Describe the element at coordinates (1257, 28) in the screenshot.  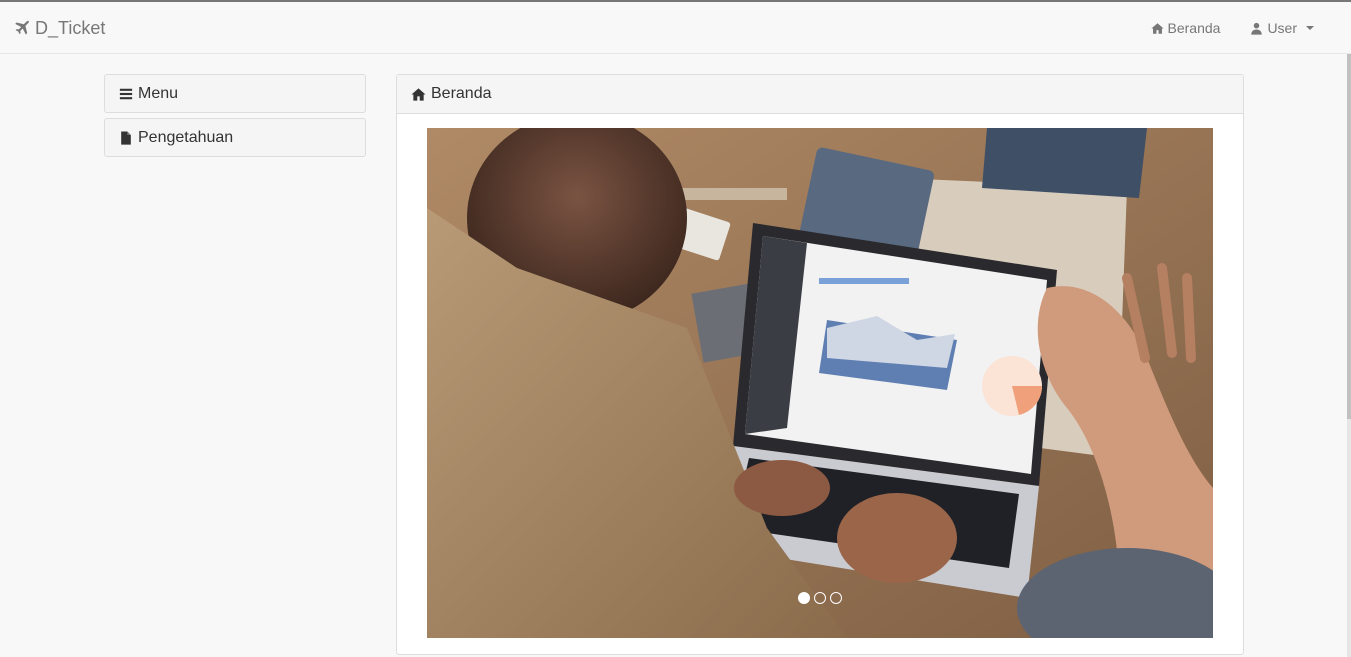
I see `user-icon` at that location.